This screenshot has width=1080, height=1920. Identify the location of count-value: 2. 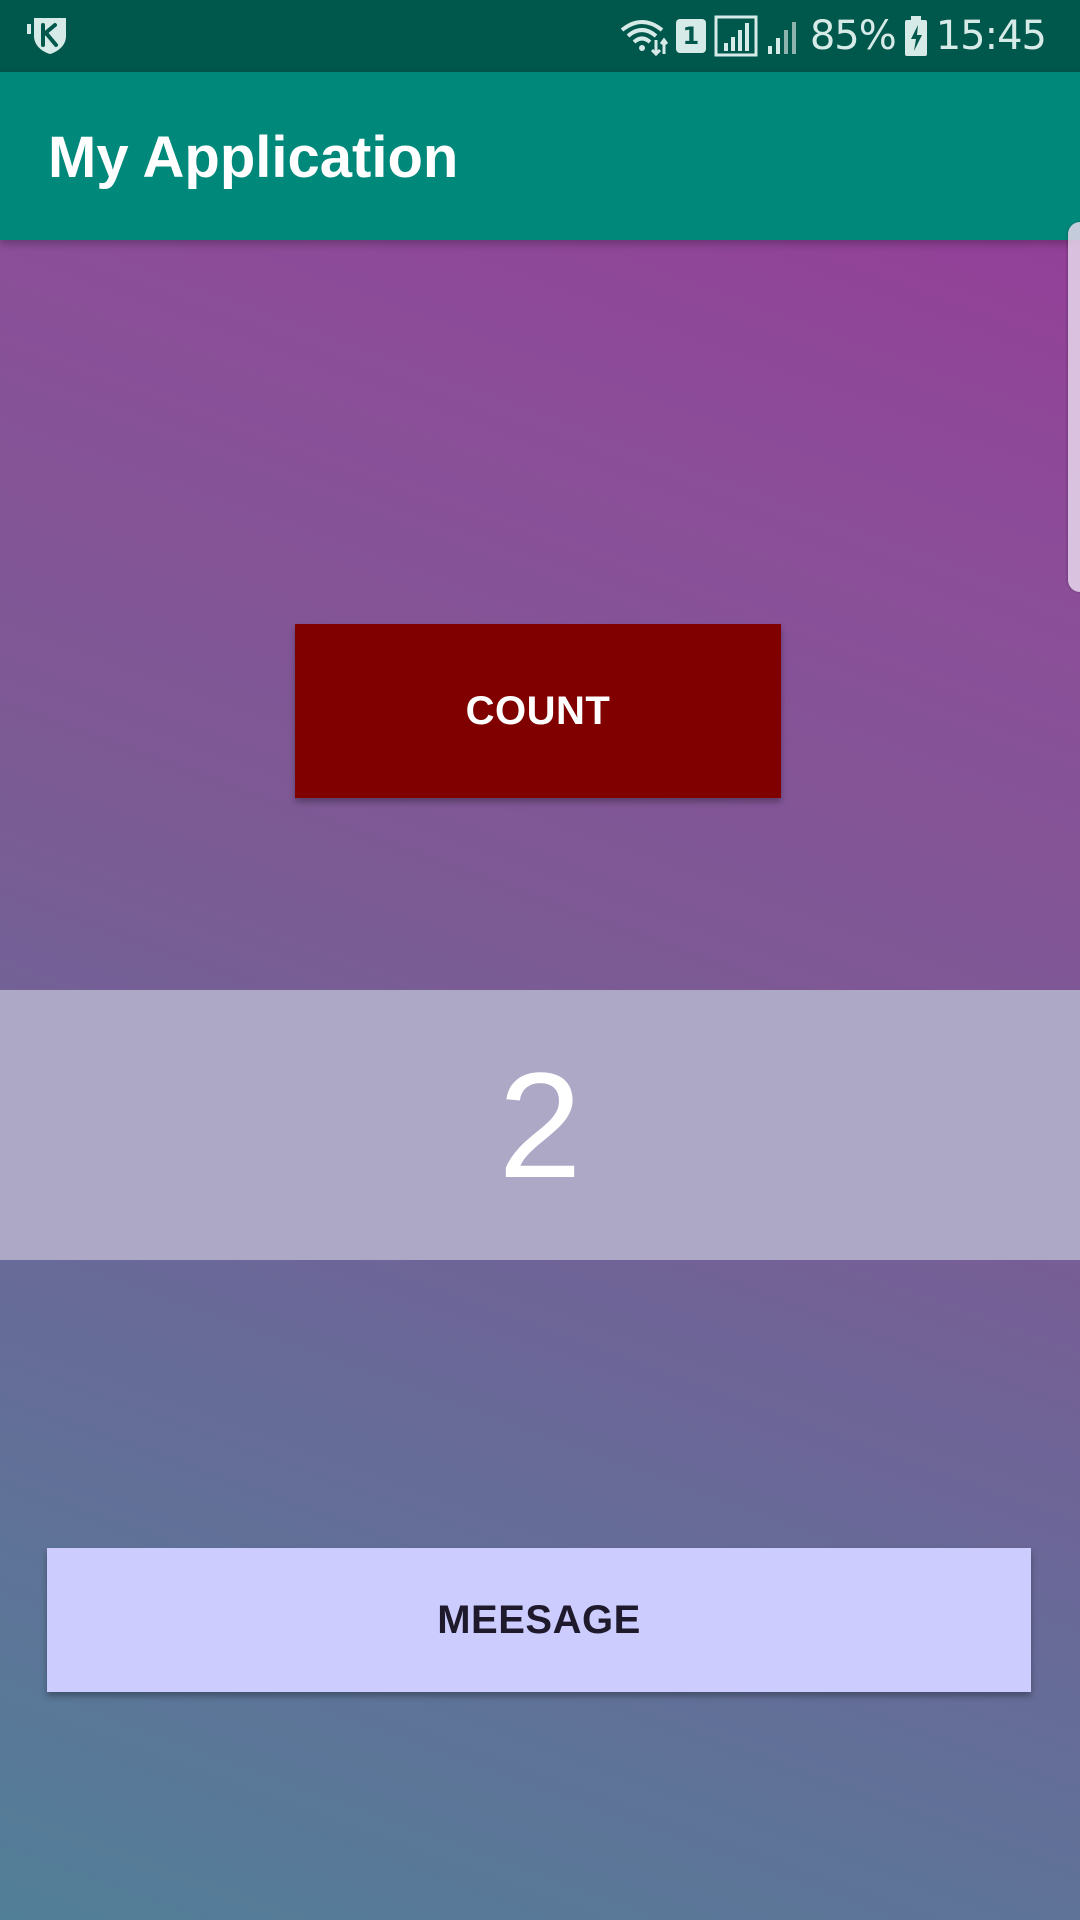
(540, 1125).